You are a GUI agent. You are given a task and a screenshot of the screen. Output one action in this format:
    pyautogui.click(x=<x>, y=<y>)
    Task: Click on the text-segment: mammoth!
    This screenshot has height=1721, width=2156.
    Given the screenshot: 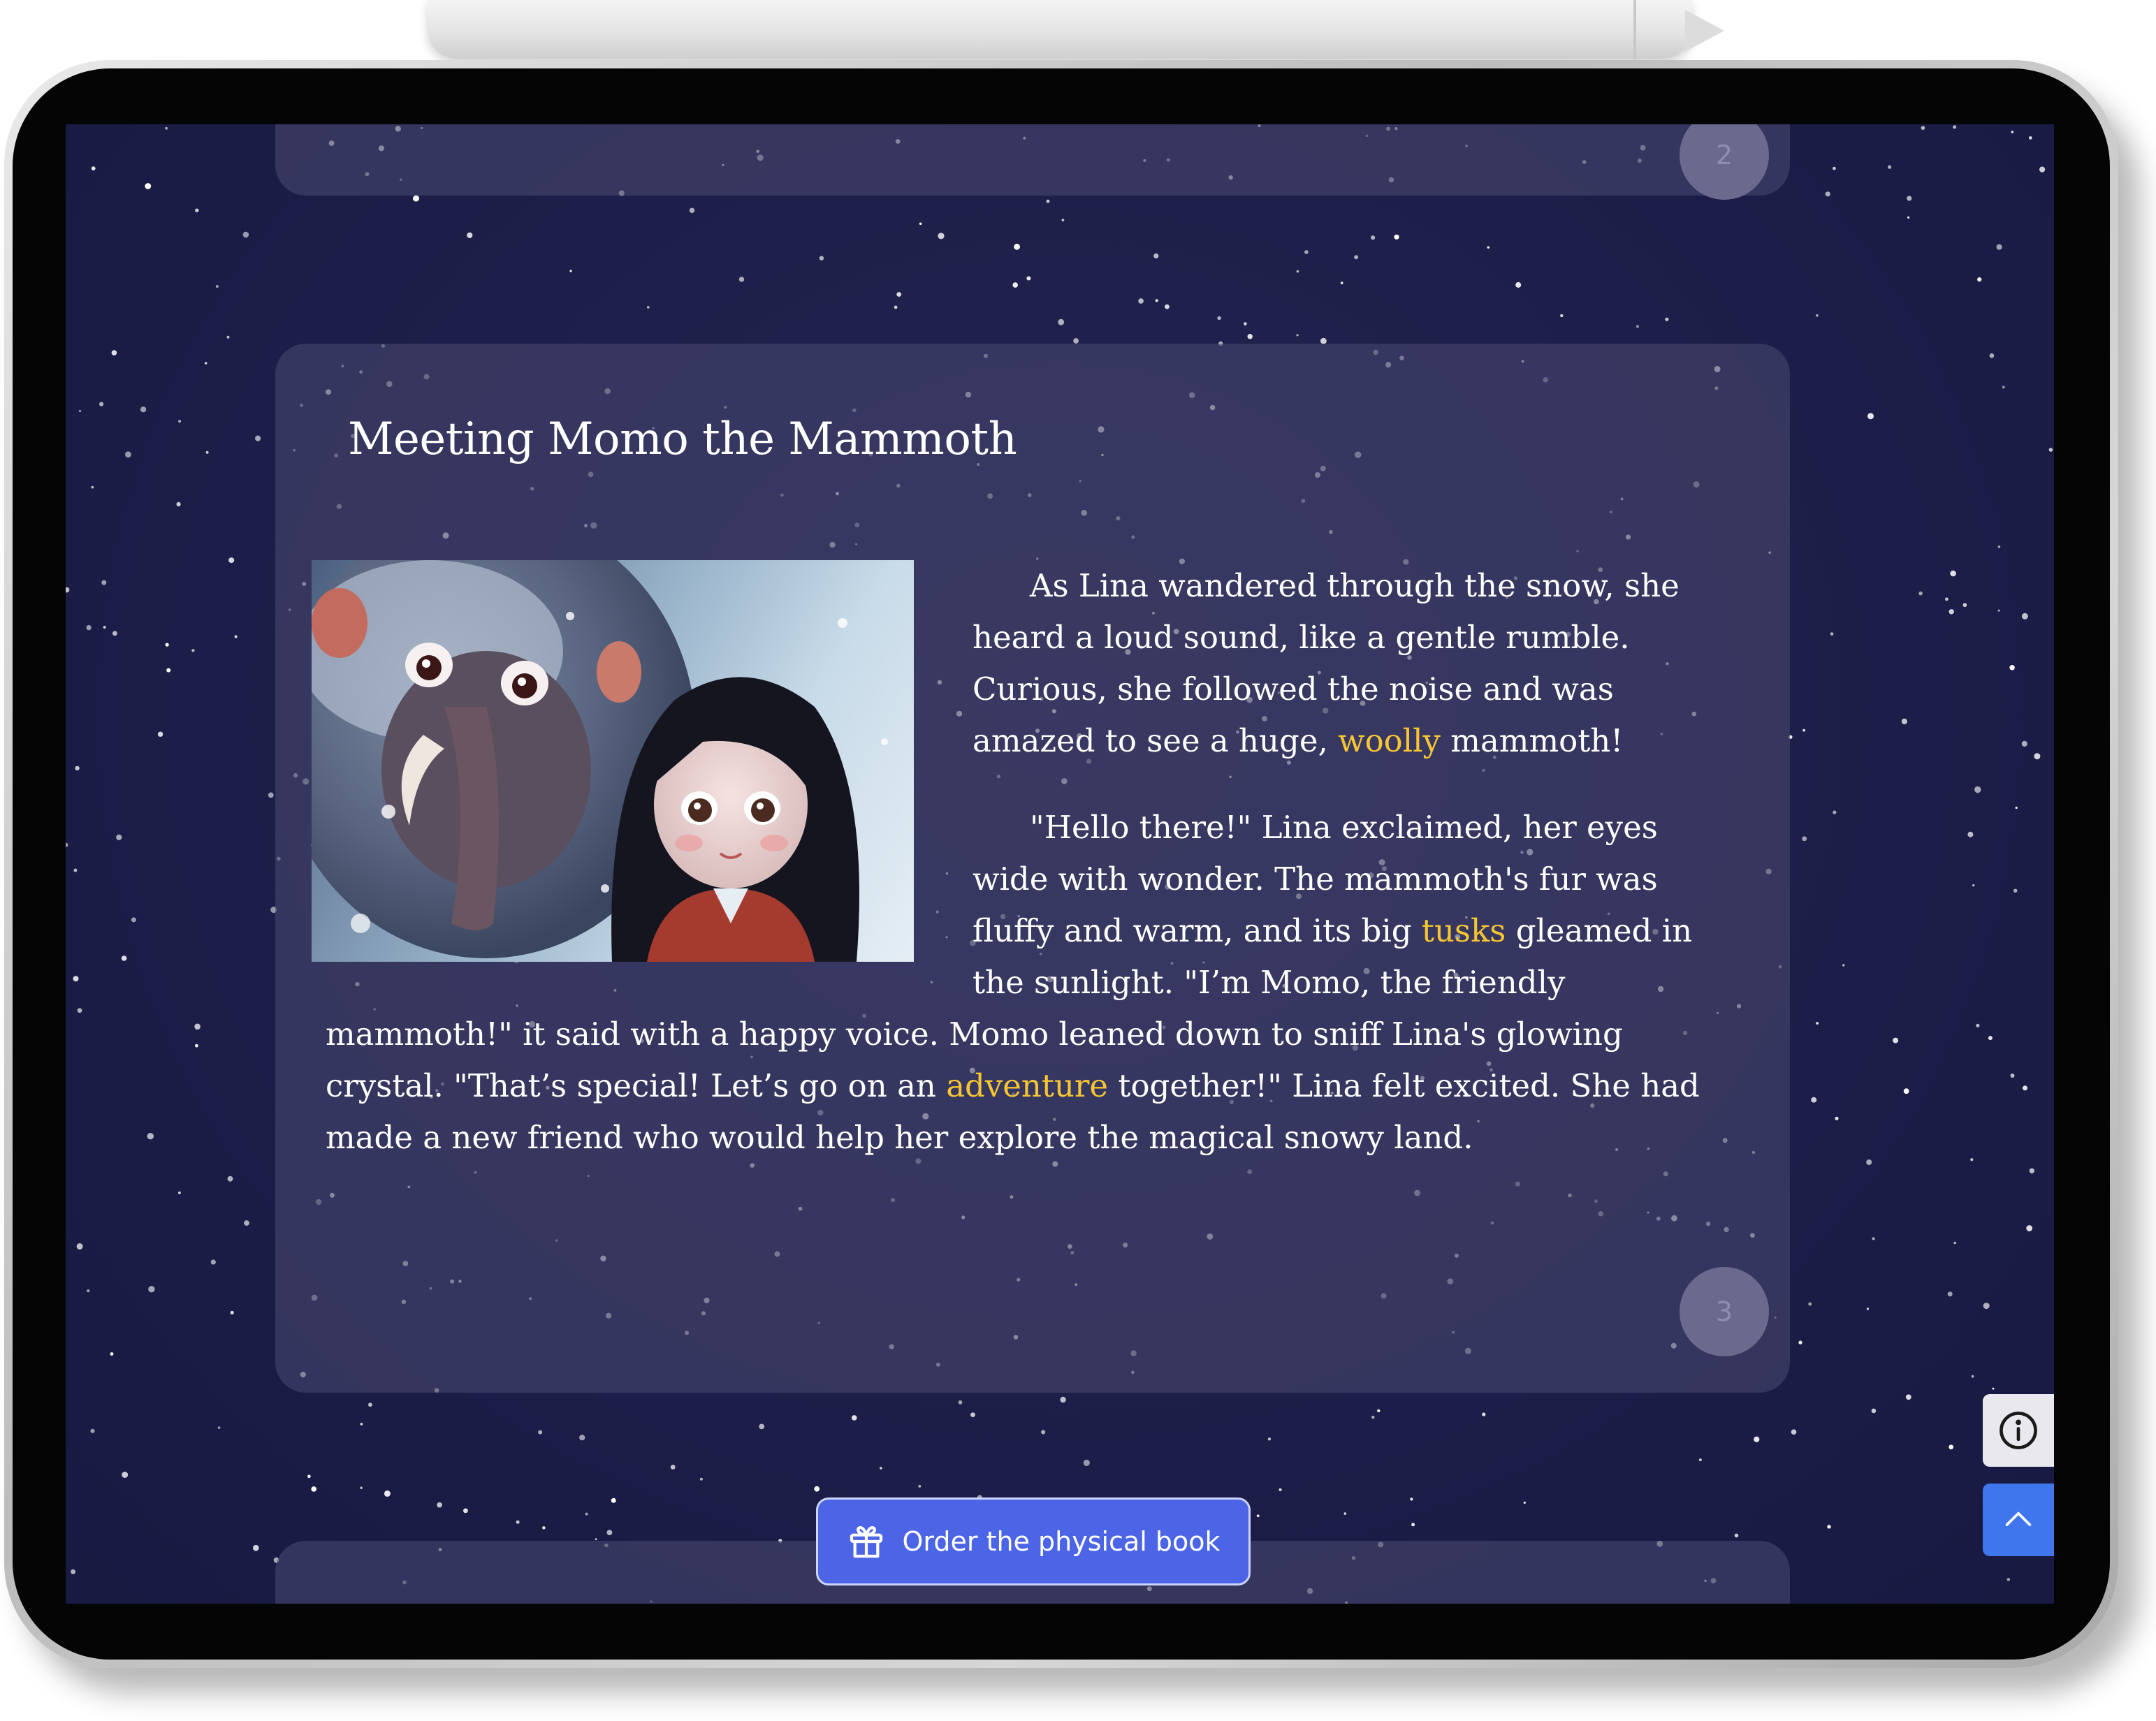 What is the action you would take?
    pyautogui.click(x=1532, y=740)
    